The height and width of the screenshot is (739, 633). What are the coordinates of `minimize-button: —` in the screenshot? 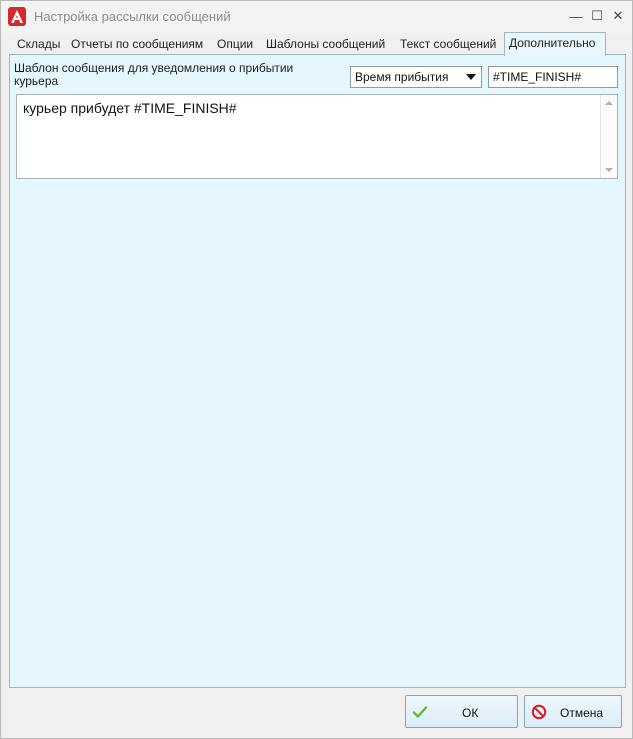 It's located at (576, 16).